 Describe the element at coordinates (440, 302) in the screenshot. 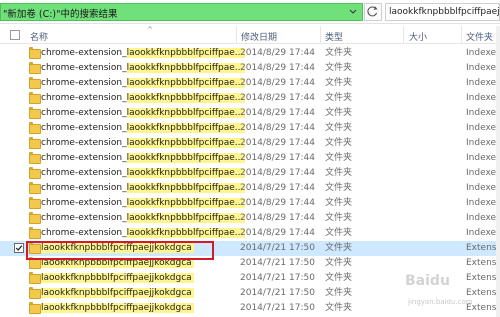

I see `watermark-url: jingyan.baidu.com` at that location.